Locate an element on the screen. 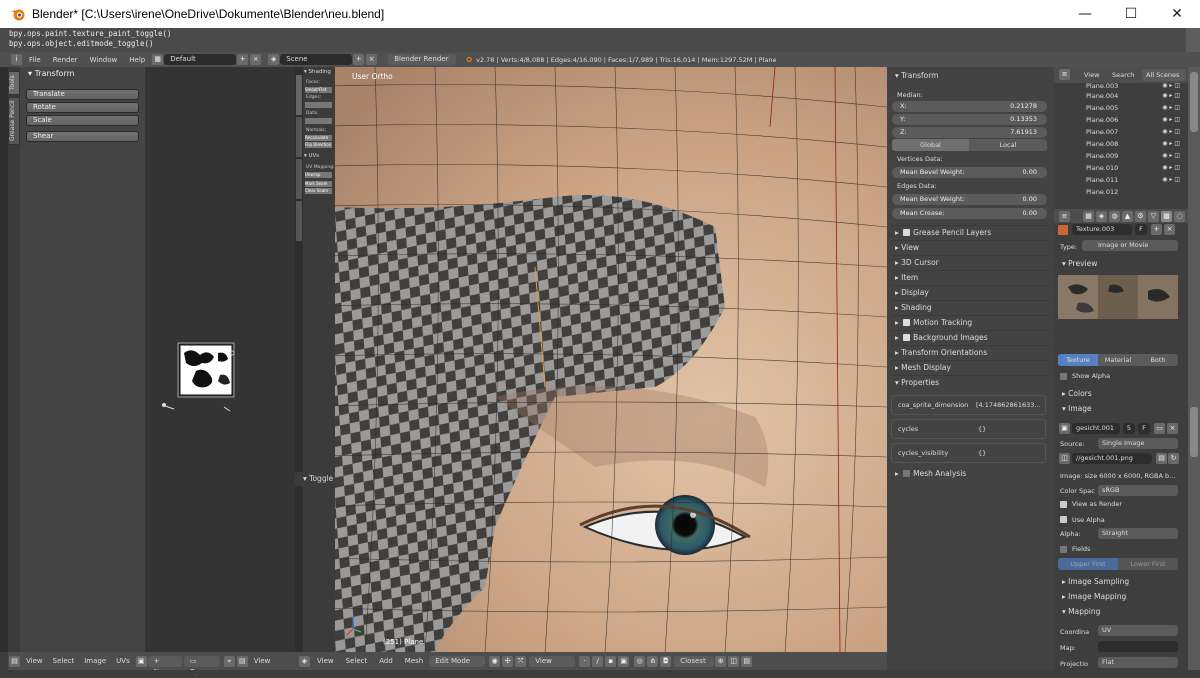 The height and width of the screenshot is (678, 1200). world-tab-icon: ◍ is located at coordinates (1114, 216).